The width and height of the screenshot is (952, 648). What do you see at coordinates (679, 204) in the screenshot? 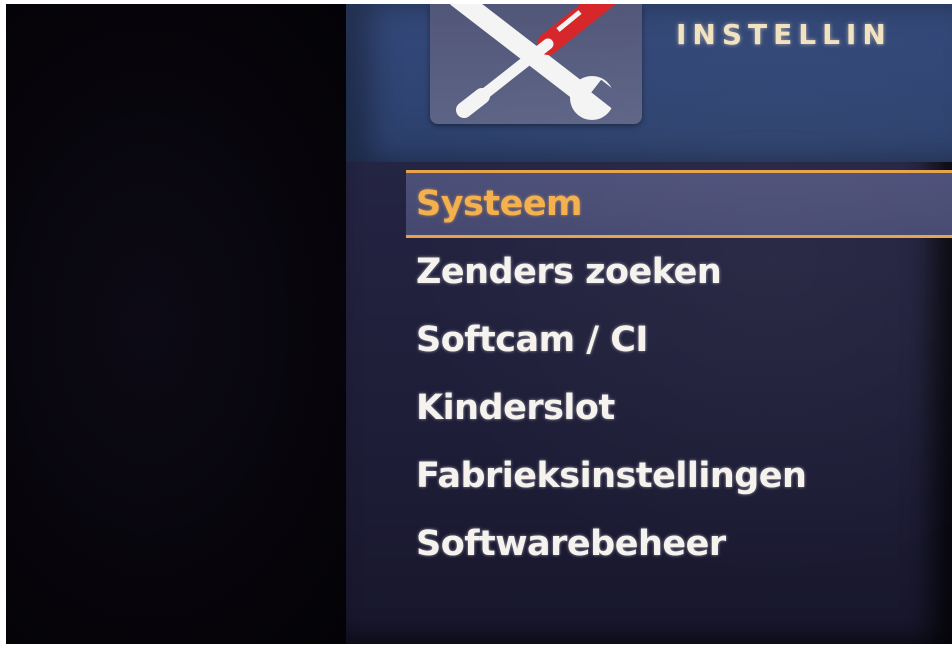
I see `menu-item-systeem: Systeem` at bounding box center [679, 204].